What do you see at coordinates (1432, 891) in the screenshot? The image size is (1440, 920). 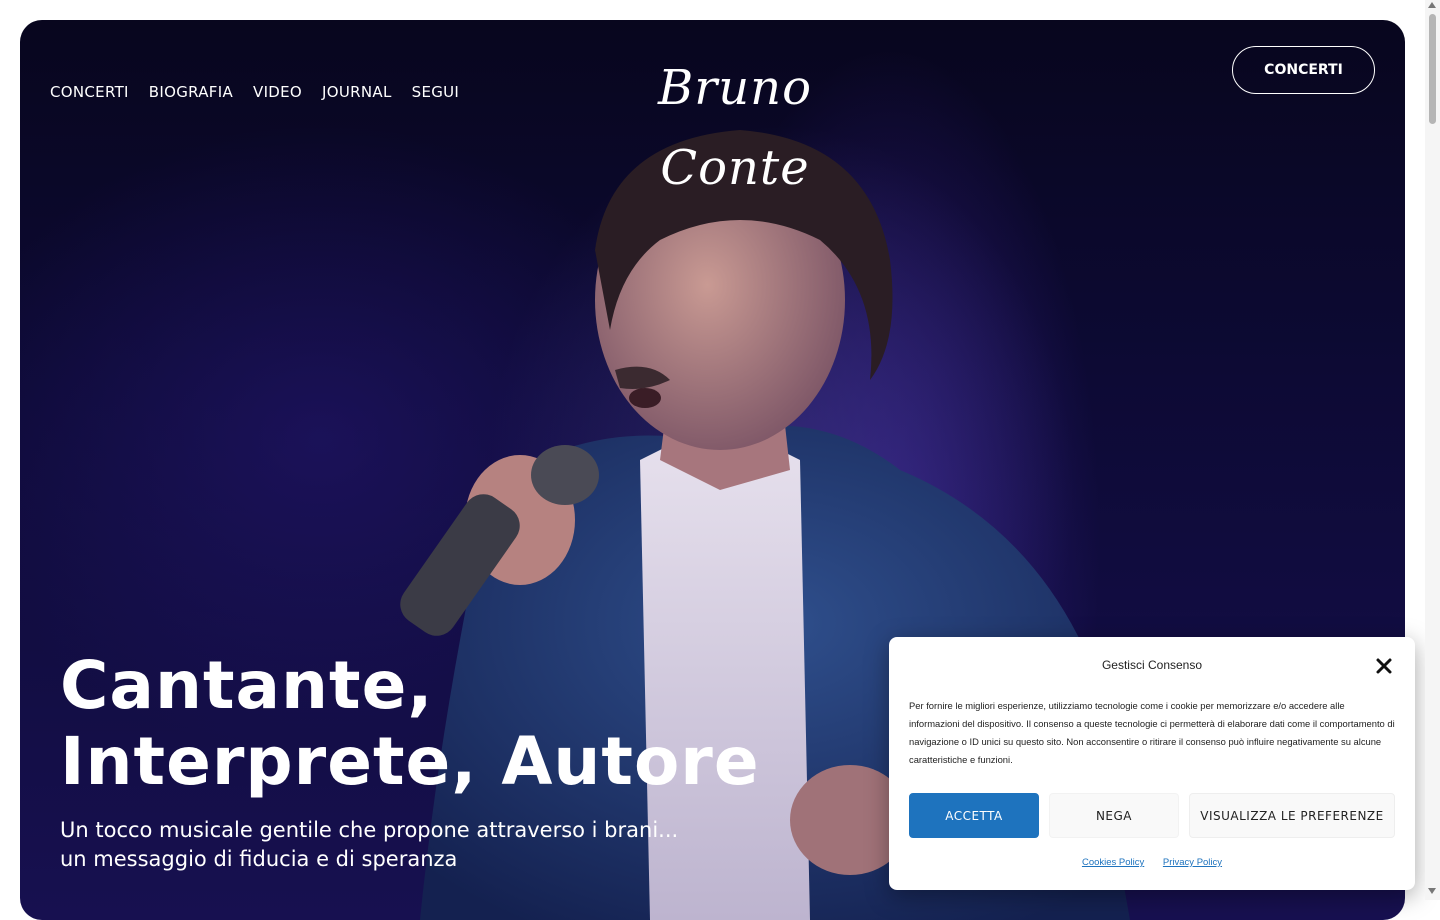 I see `scroll-down-icon` at bounding box center [1432, 891].